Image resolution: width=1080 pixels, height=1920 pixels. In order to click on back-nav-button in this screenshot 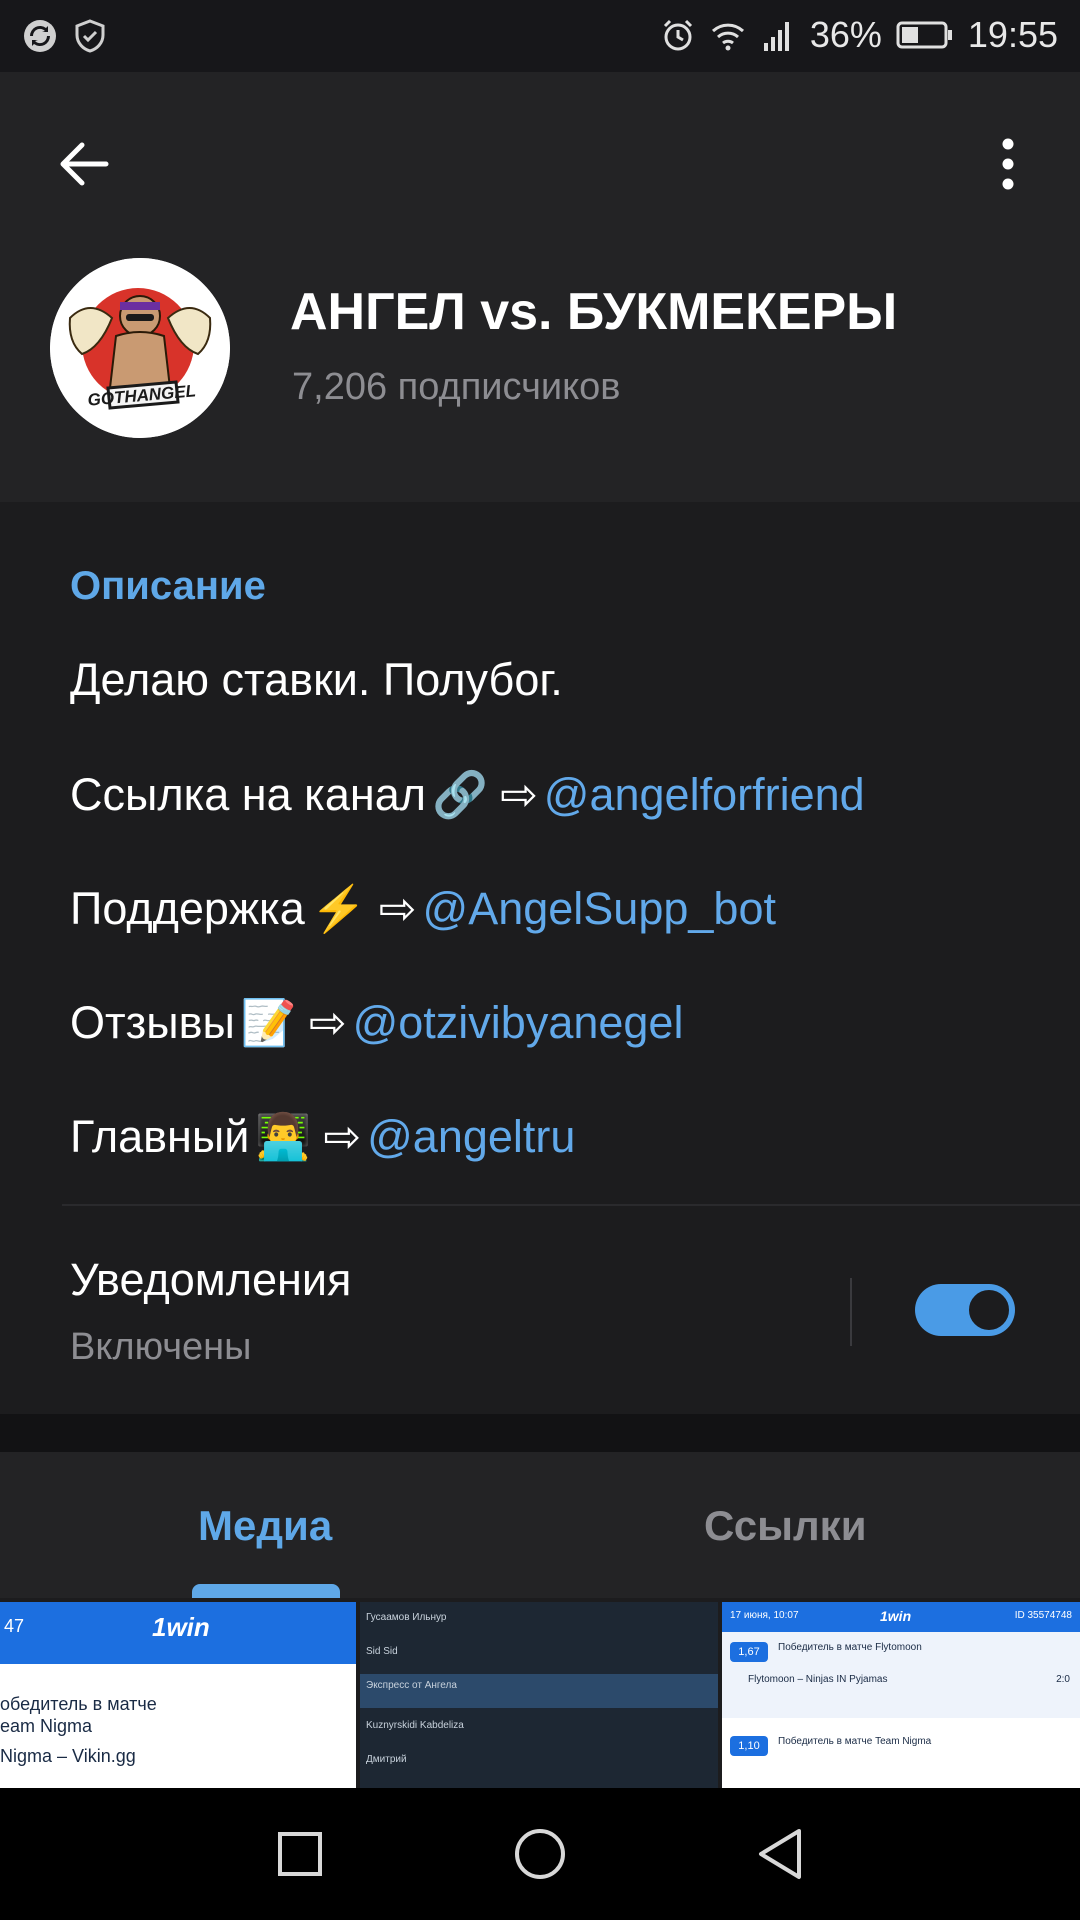, I will do `click(780, 1854)`.